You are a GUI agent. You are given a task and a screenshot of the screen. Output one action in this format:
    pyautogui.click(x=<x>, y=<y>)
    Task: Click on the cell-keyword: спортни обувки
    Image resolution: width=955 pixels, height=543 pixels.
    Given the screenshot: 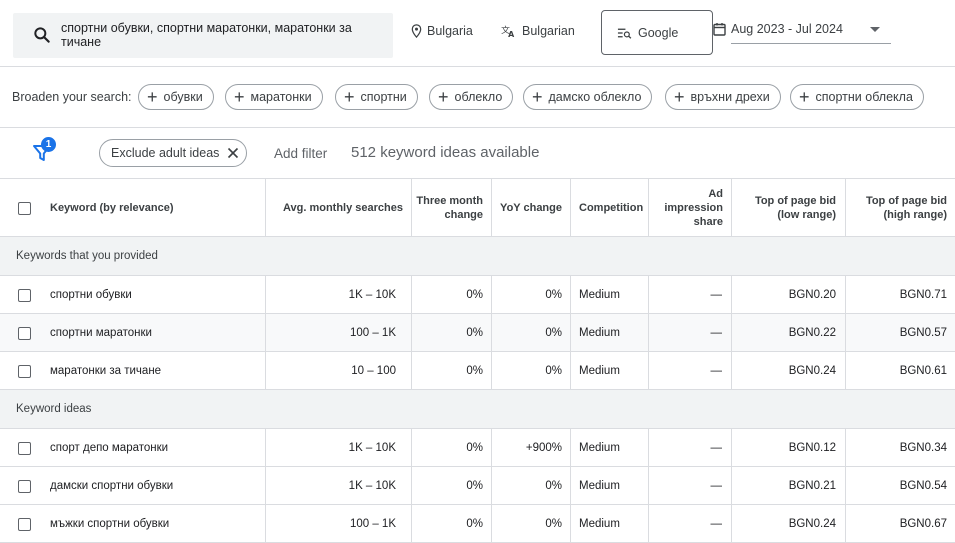 What is the action you would take?
    pyautogui.click(x=91, y=294)
    